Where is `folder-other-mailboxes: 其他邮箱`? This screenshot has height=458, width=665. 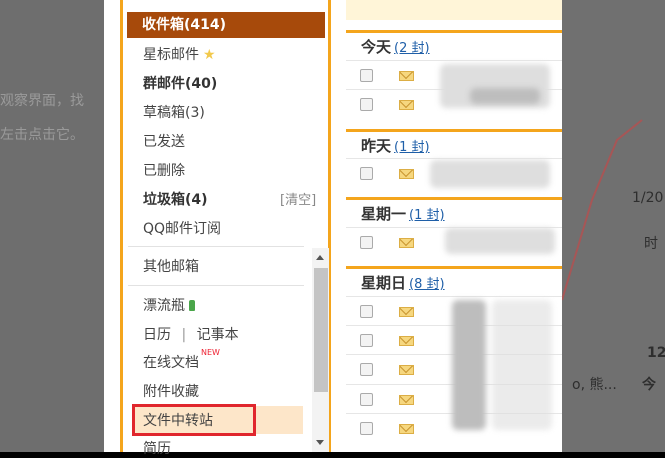 folder-other-mailboxes: 其他邮箱 is located at coordinates (171, 266).